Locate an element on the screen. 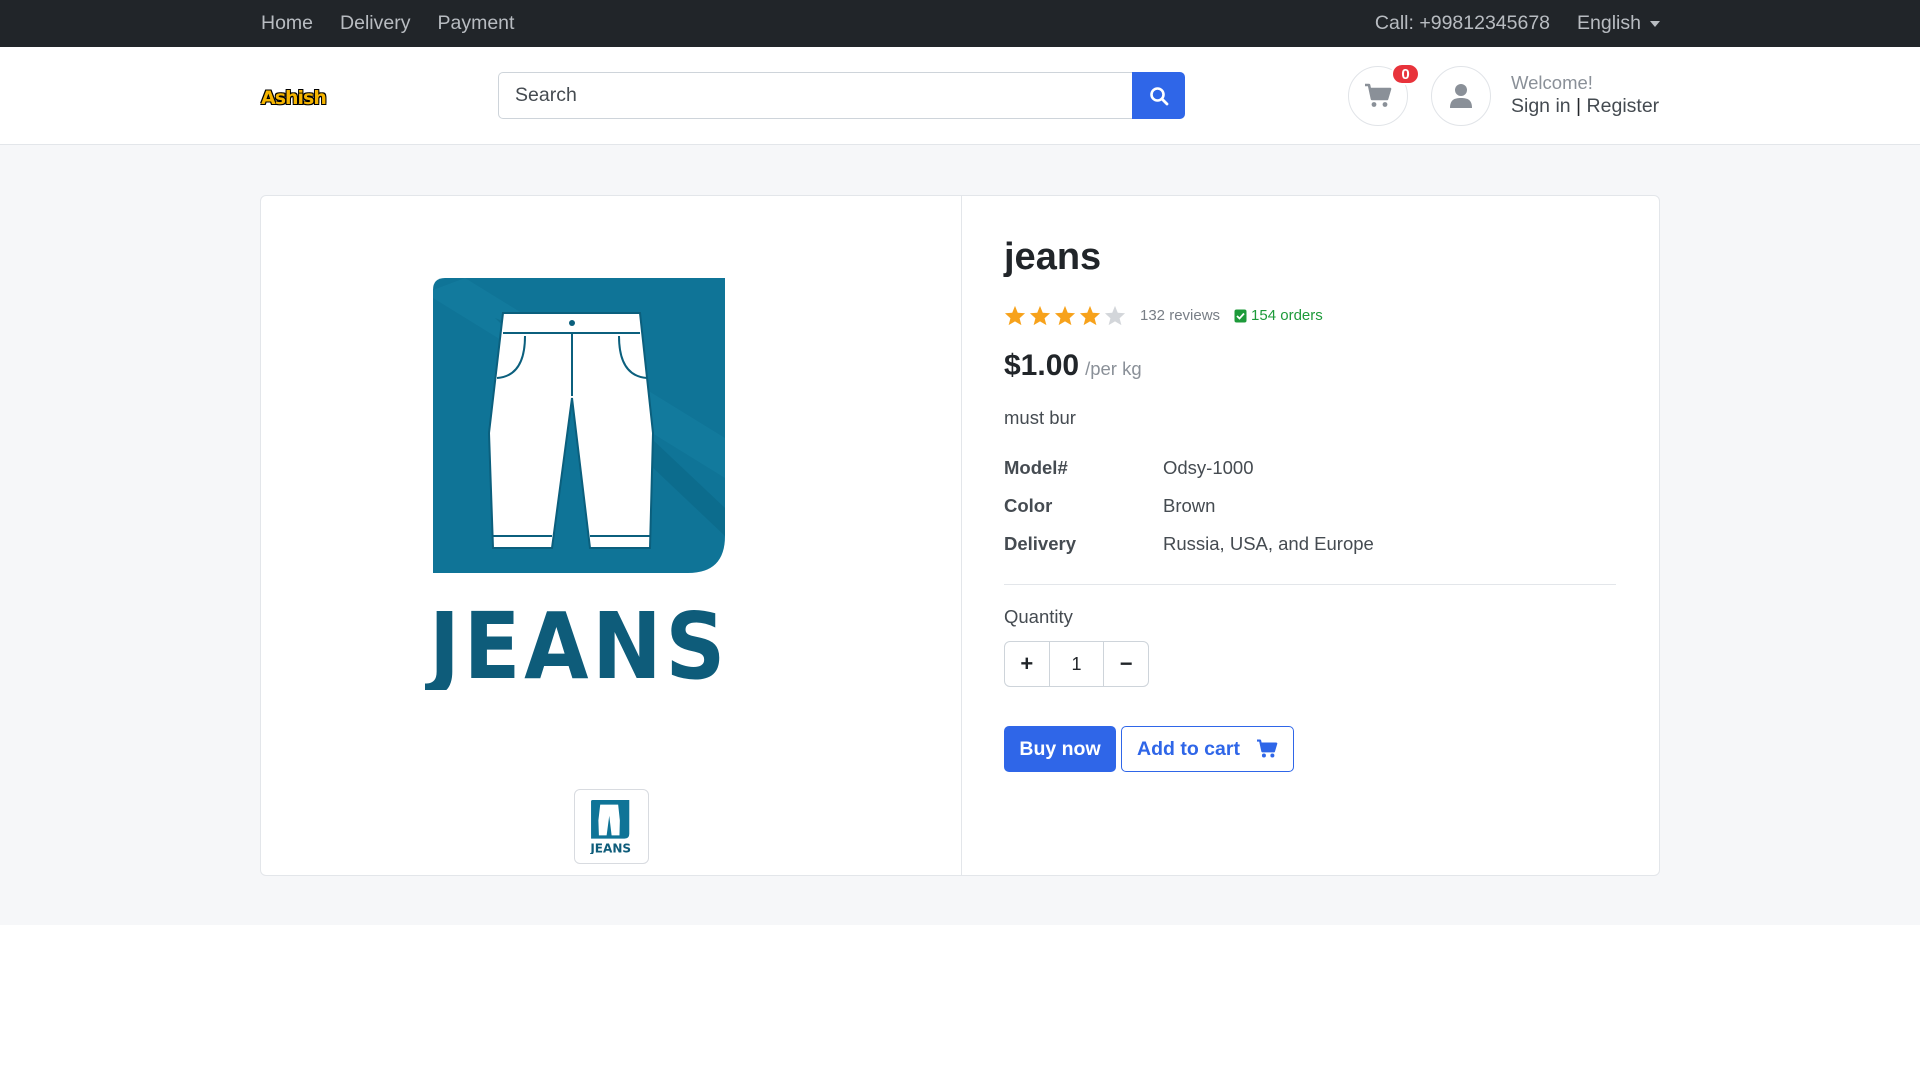 Image resolution: width=1920 pixels, height=1080 pixels. call-number: Call: +99812345678 is located at coordinates (1462, 23).